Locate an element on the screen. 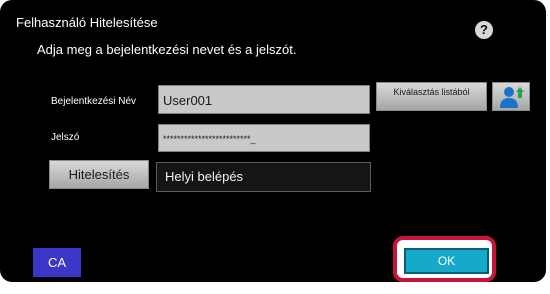 The width and height of the screenshot is (550, 294). user-list-button is located at coordinates (511, 96).